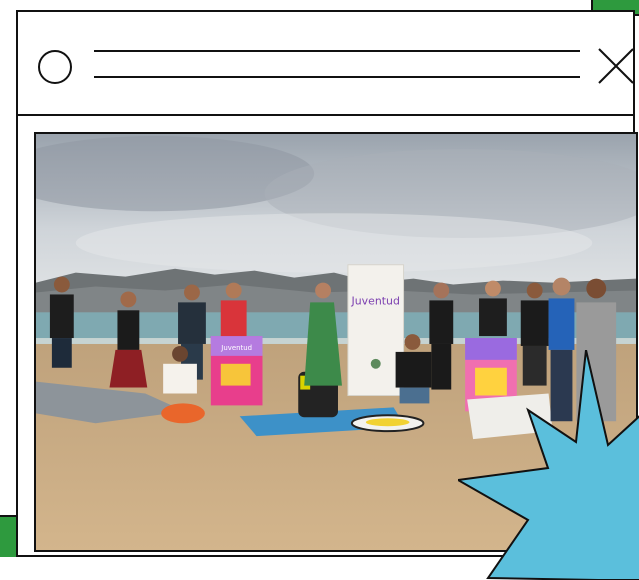 Image resolution: width=639 pixels, height=580 pixels. What do you see at coordinates (236, 348) in the screenshot?
I see `poster-text: Juventud` at bounding box center [236, 348].